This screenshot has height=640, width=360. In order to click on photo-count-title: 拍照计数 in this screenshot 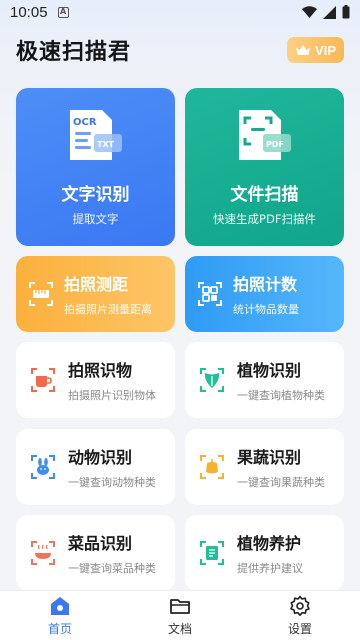, I will do `click(265, 284)`.